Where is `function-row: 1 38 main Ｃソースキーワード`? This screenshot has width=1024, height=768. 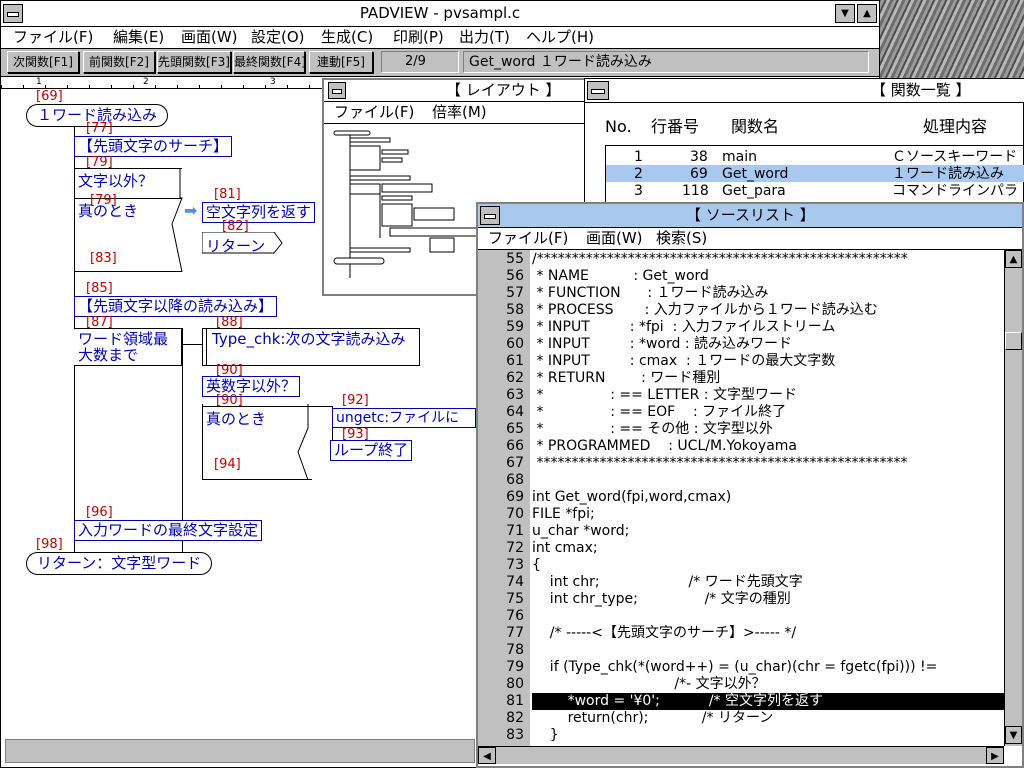
function-row: 1 38 main Ｃソースキーワード is located at coordinates (815, 156).